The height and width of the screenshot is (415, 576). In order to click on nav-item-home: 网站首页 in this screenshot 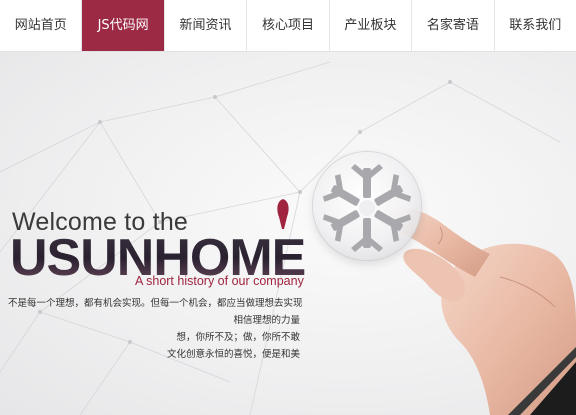, I will do `click(41, 25)`.